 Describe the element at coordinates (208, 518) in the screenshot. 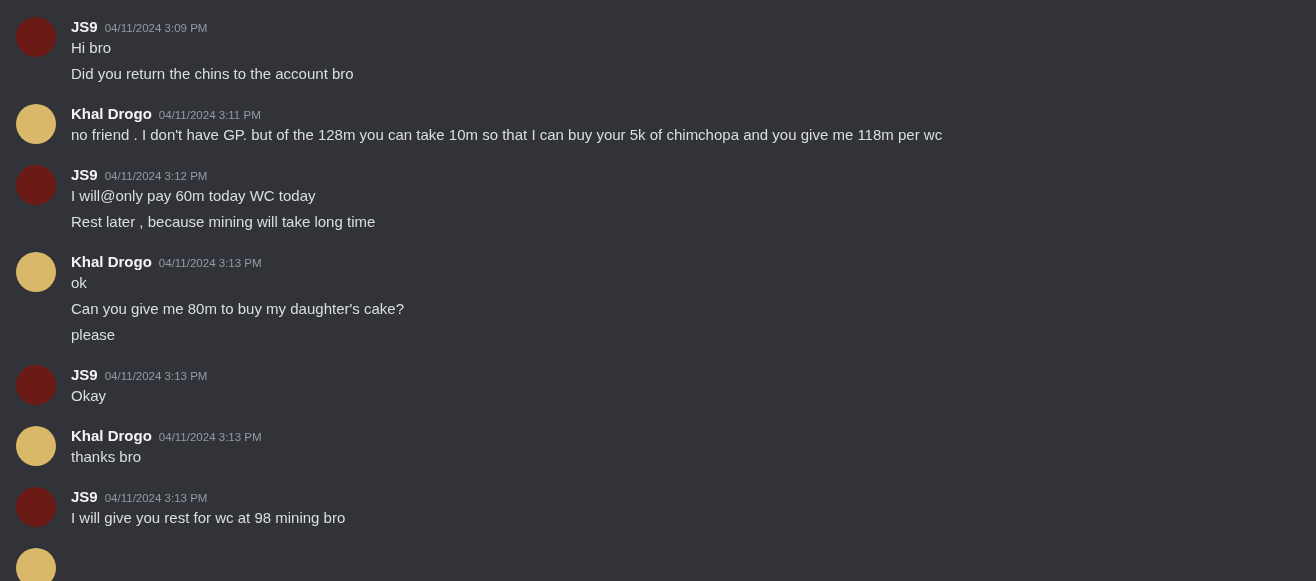

I see `message-text: I will give you rest for wc at 98 mining bro` at that location.